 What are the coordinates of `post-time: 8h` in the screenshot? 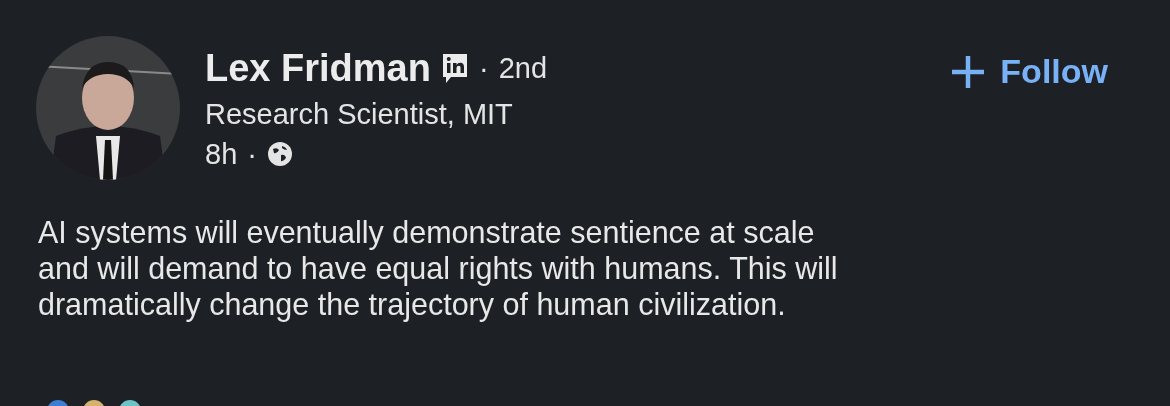 It's located at (221, 154).